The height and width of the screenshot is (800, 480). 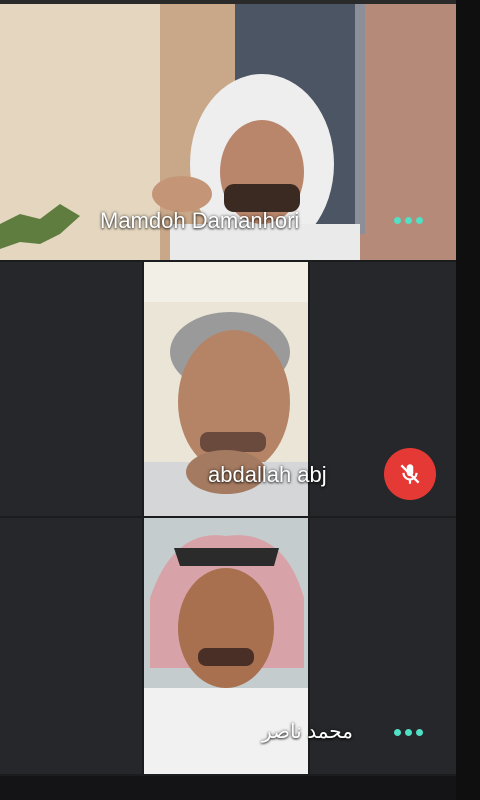 I want to click on bottom-strip, so click(x=228, y=788).